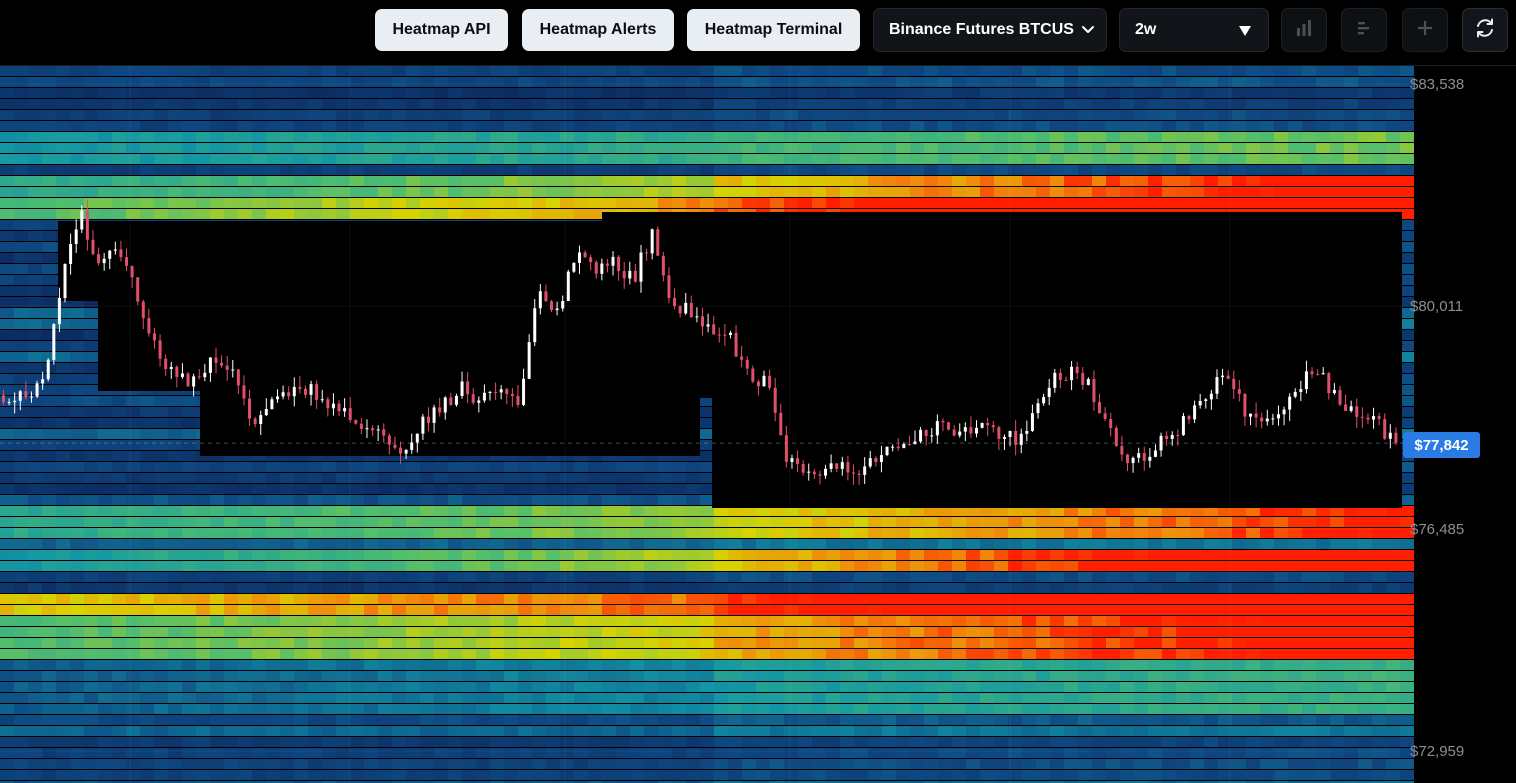 This screenshot has height=783, width=1516. I want to click on add-button, so click(1425, 30).